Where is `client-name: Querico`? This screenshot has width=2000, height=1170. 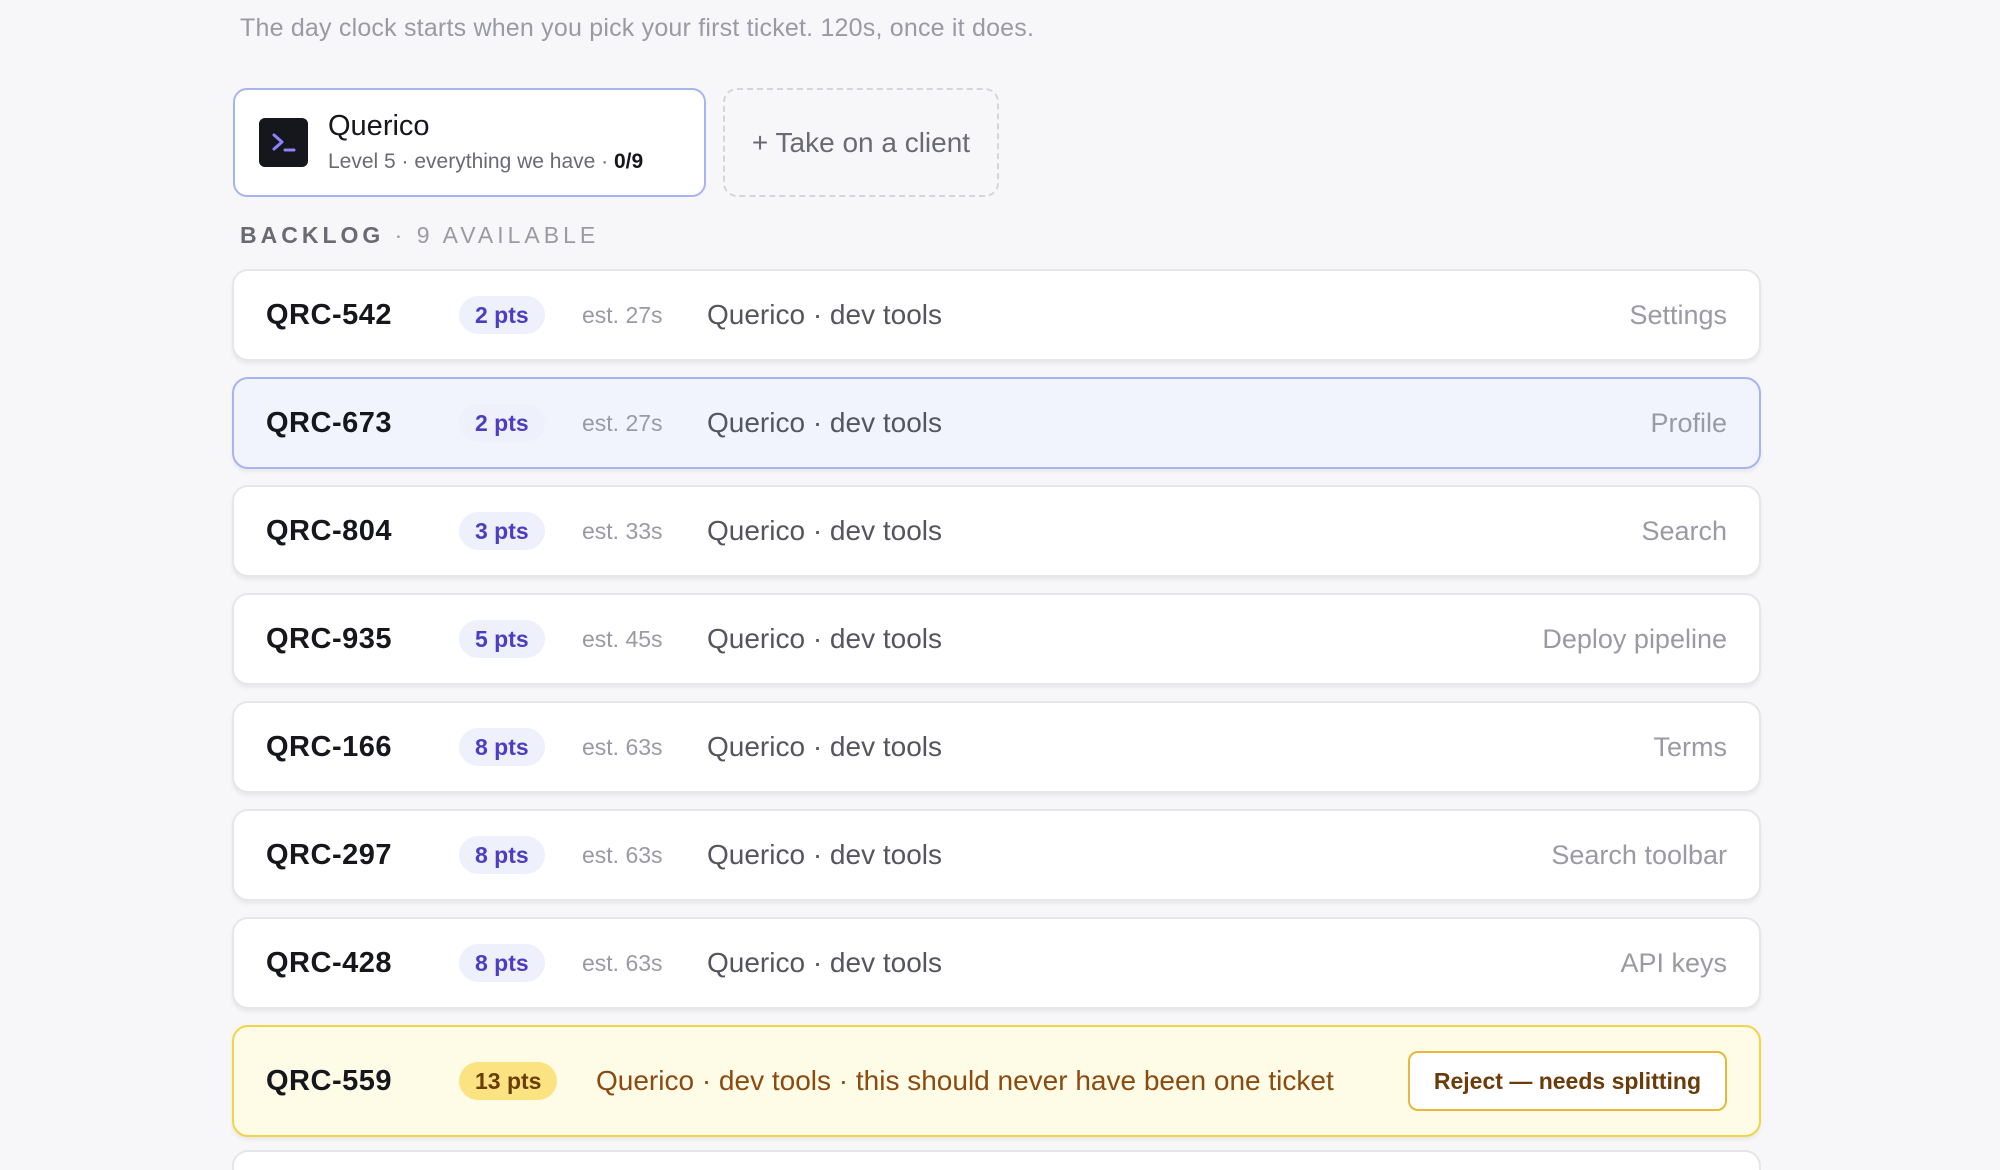
client-name: Querico is located at coordinates (379, 125).